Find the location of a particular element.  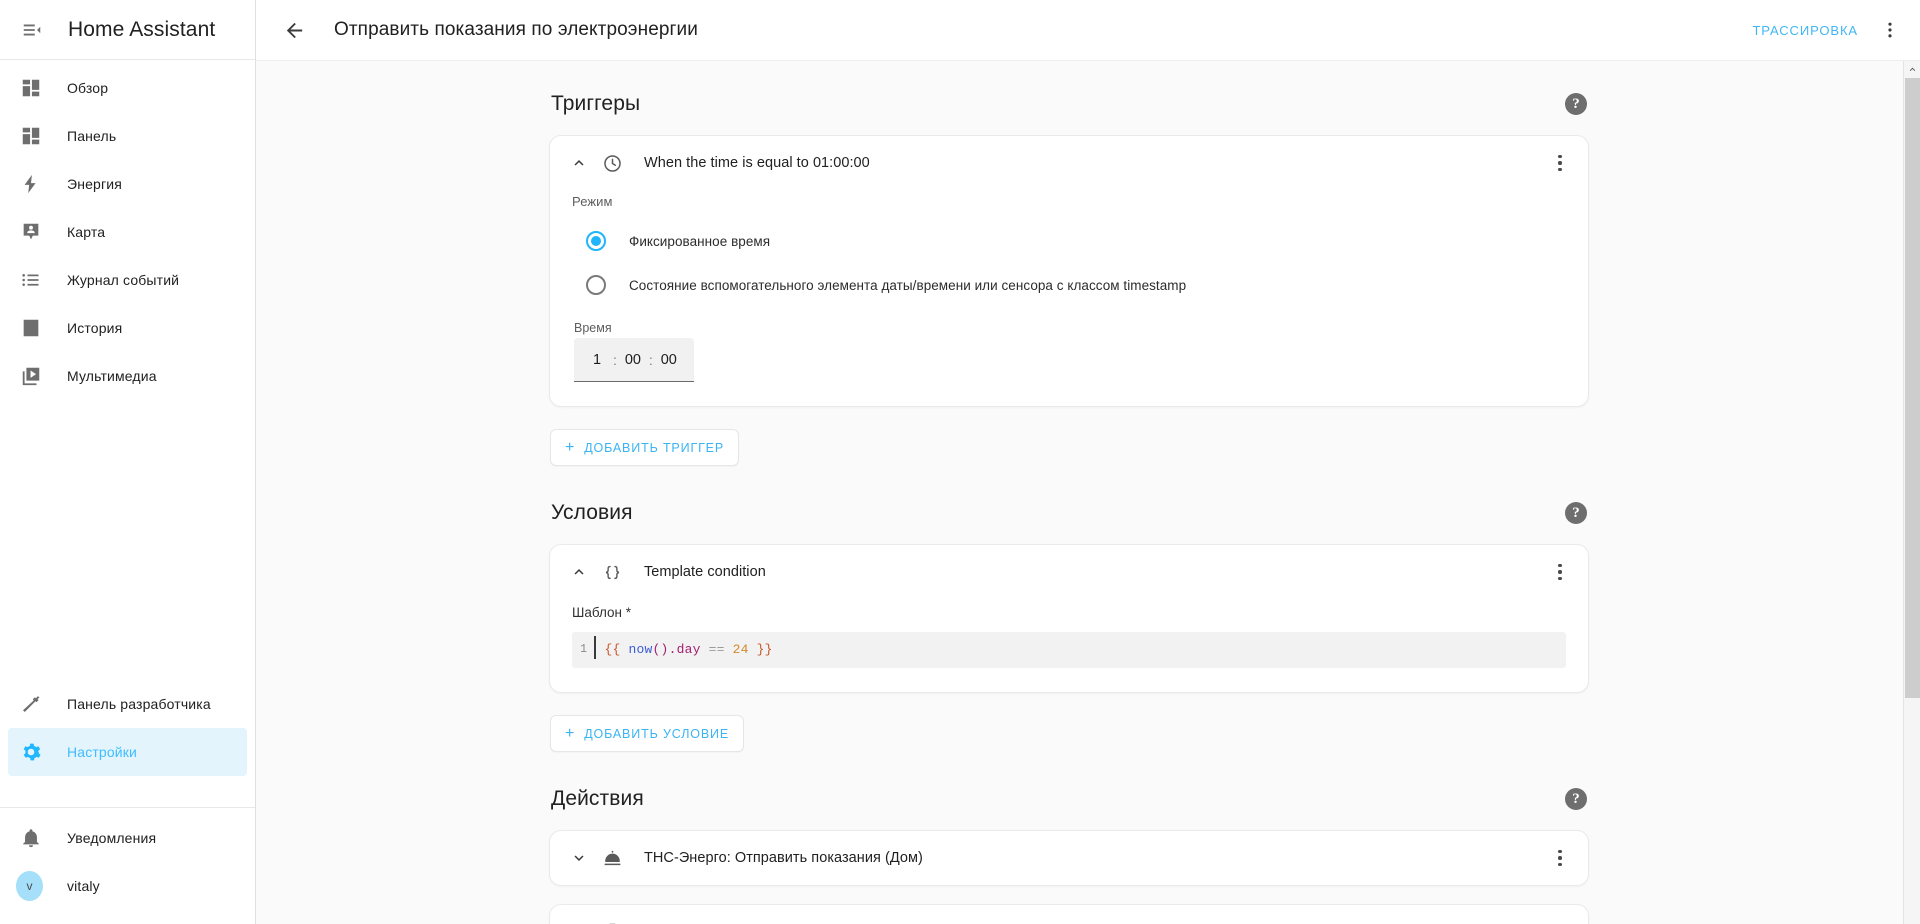

sidebar-item-label: Журнал событий is located at coordinates (123, 280).